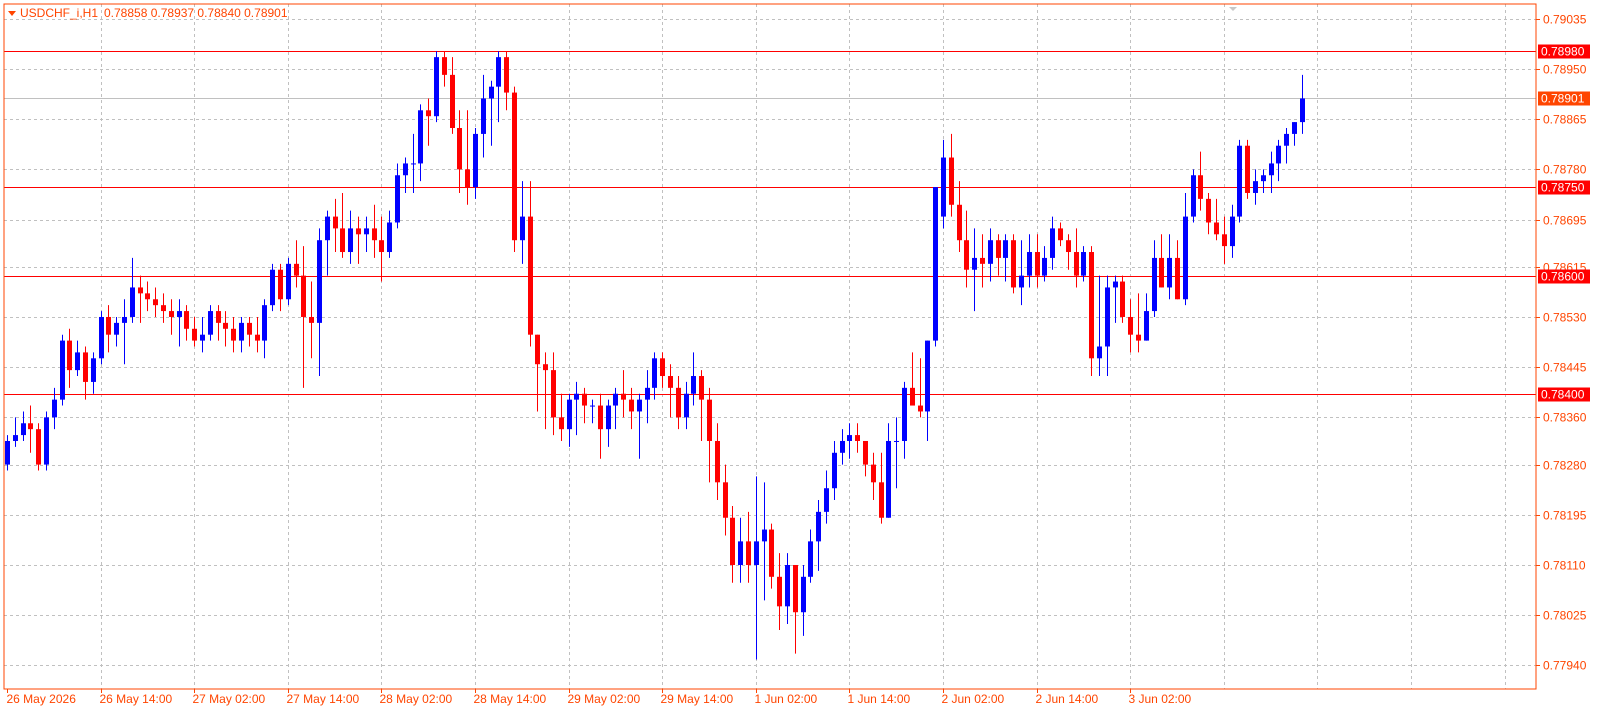 Image resolution: width=1601 pixels, height=713 pixels. What do you see at coordinates (1565, 666) in the screenshot?
I see `price-tick-label: 0.77940` at bounding box center [1565, 666].